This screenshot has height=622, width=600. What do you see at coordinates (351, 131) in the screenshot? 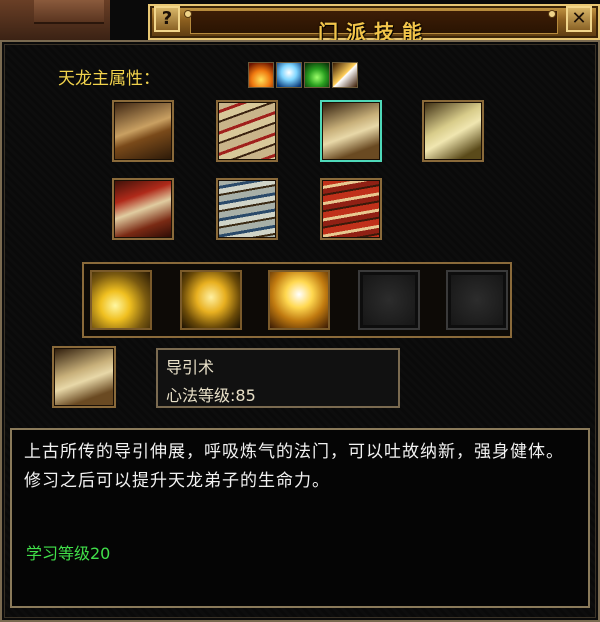
I see `open-book-icon` at bounding box center [351, 131].